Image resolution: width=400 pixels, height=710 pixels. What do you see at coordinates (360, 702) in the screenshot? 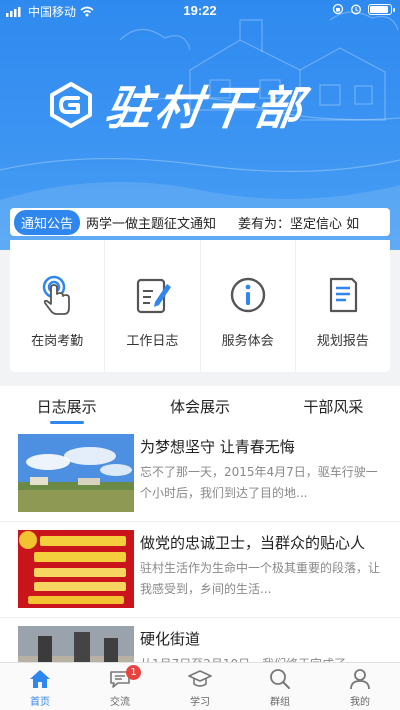
I see `nav-label: 我的` at bounding box center [360, 702].